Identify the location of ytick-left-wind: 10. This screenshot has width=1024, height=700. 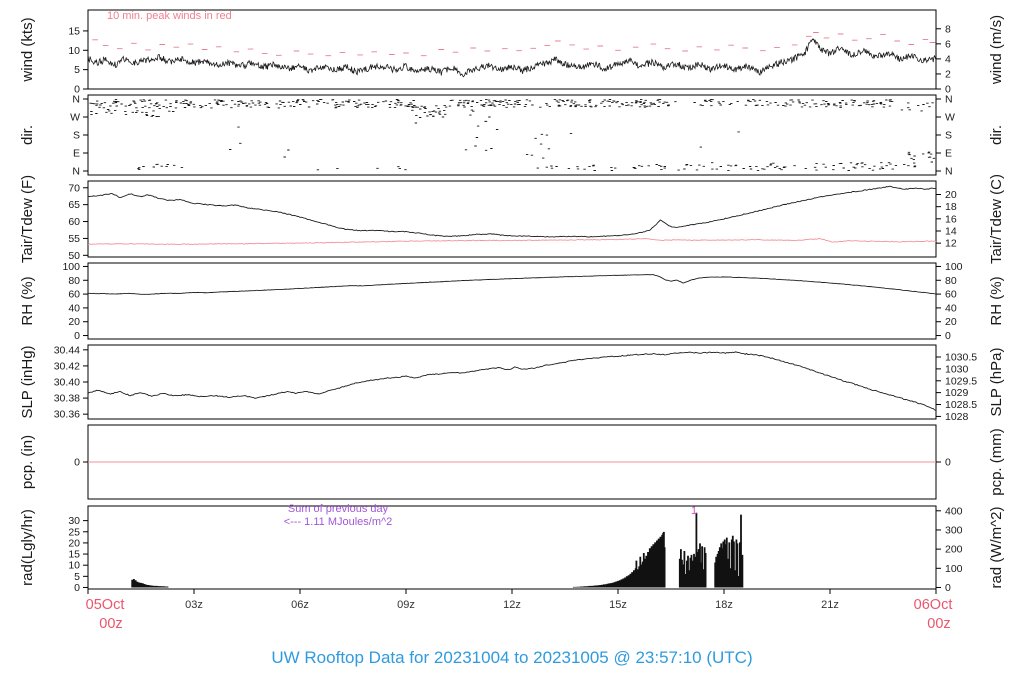
(74, 51).